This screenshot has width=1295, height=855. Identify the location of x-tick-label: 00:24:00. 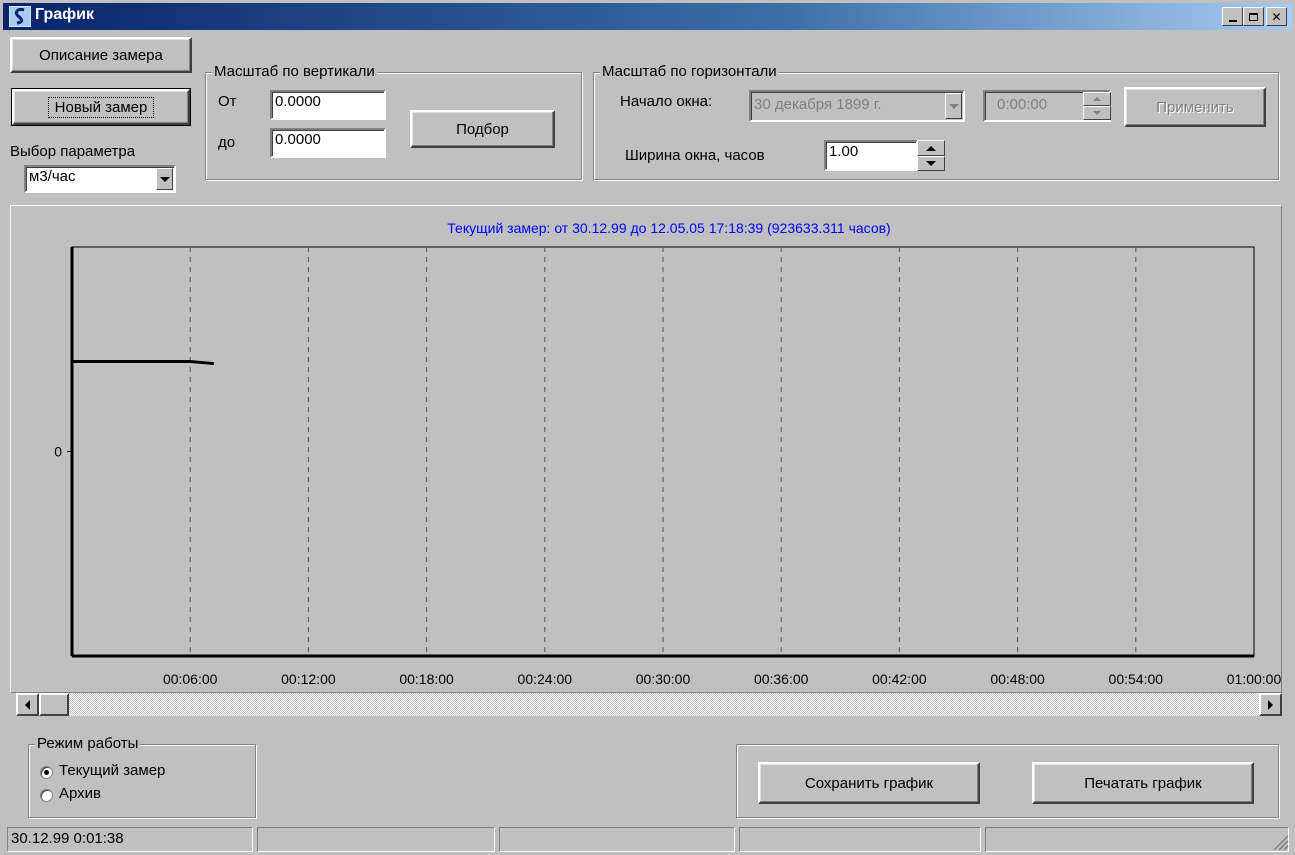
(545, 679).